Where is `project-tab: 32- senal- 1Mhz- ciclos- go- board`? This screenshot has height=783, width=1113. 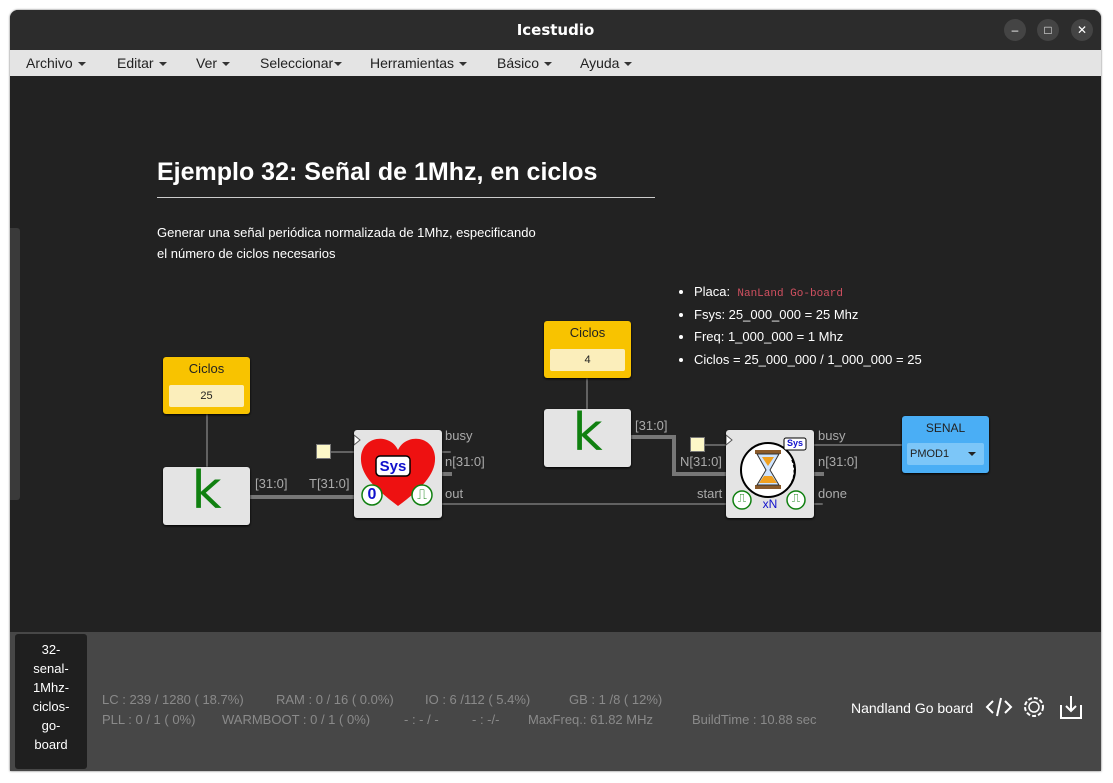 project-tab: 32- senal- 1Mhz- ciclos- go- board is located at coordinates (51, 701).